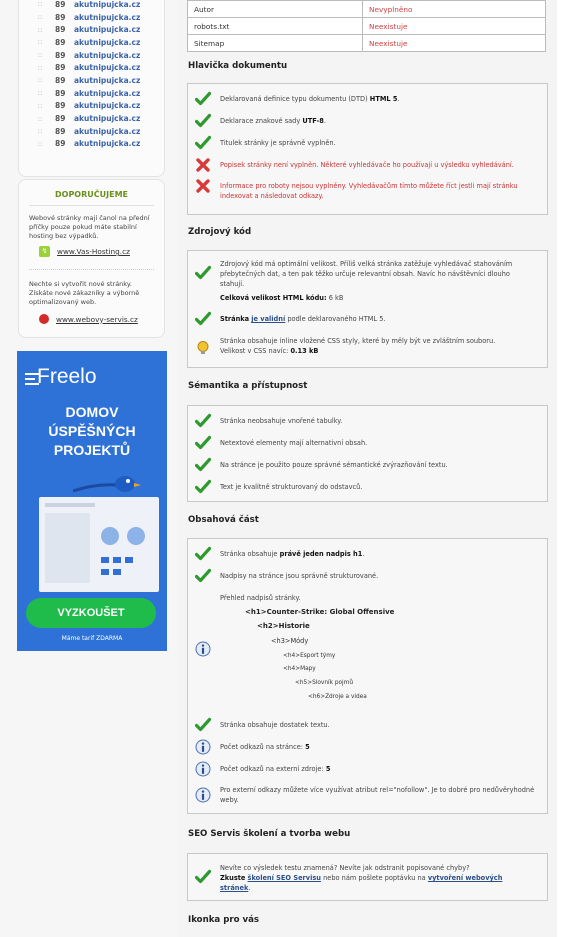  Describe the element at coordinates (346, 697) in the screenshot. I see `heading-text: Zdroje a videa` at that location.